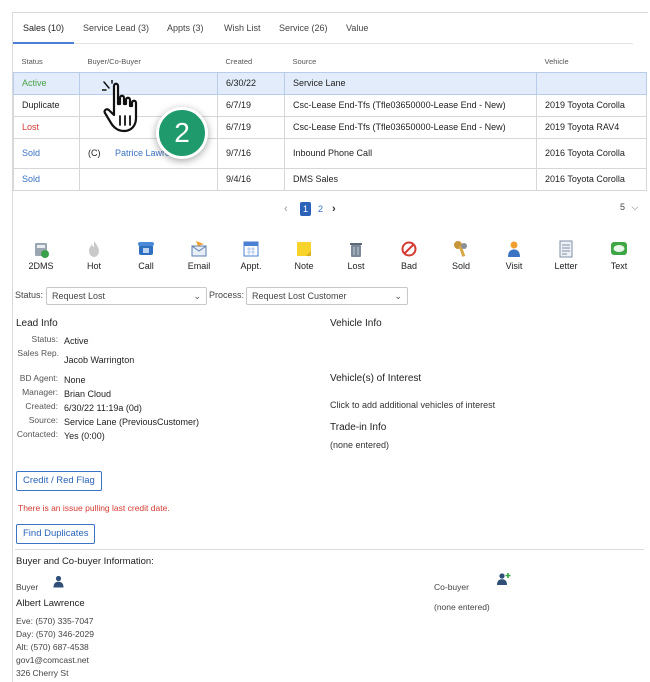 Image resolution: width=650 pixels, height=682 pixels. What do you see at coordinates (320, 209) in the screenshot?
I see `page-2-button: 2` at bounding box center [320, 209].